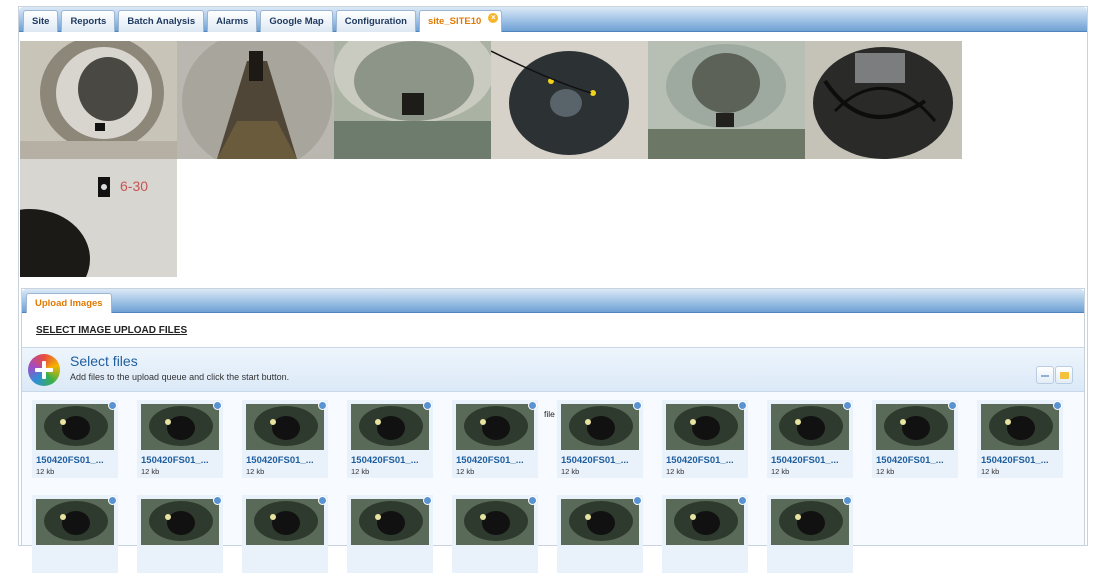 Image resolution: width=1102 pixels, height=573 pixels. I want to click on tab-upload-images: Upload Images, so click(69, 303).